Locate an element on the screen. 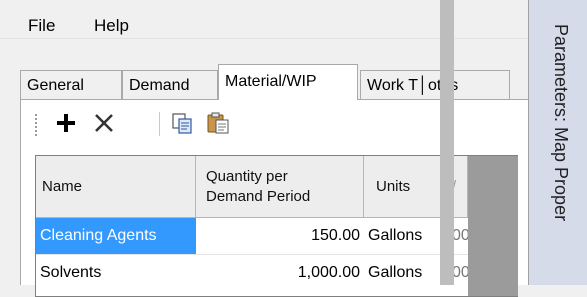 The image size is (587, 297). cell-name: Solvents is located at coordinates (116, 273).